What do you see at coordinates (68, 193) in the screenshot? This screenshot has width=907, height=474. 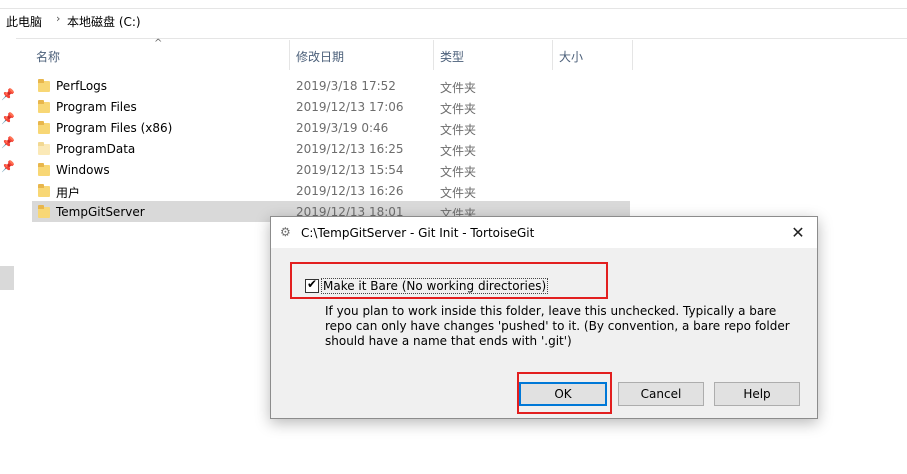 I see `file-name: 用户` at bounding box center [68, 193].